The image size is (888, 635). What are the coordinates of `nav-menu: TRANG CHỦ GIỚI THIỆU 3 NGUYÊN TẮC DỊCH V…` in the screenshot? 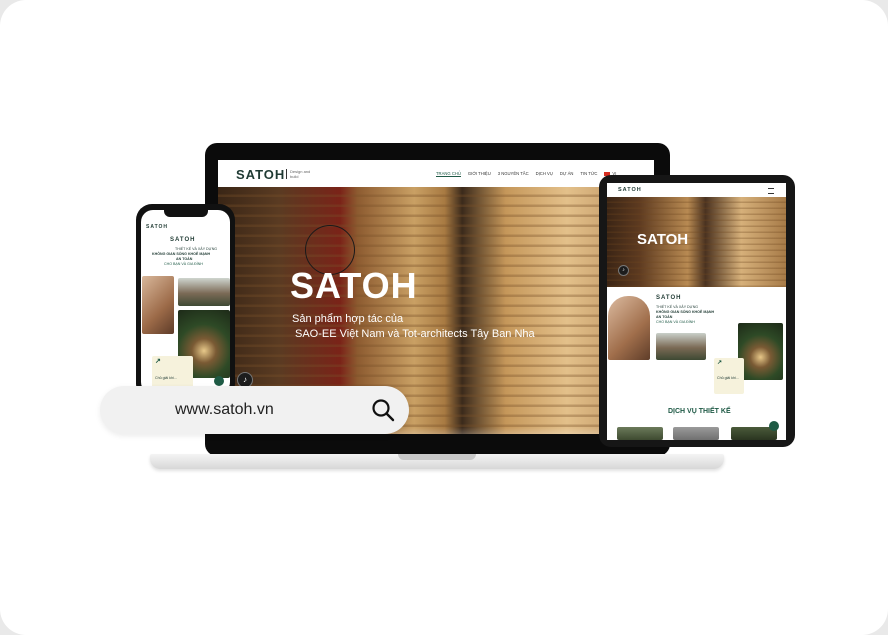 It's located at (526, 174).